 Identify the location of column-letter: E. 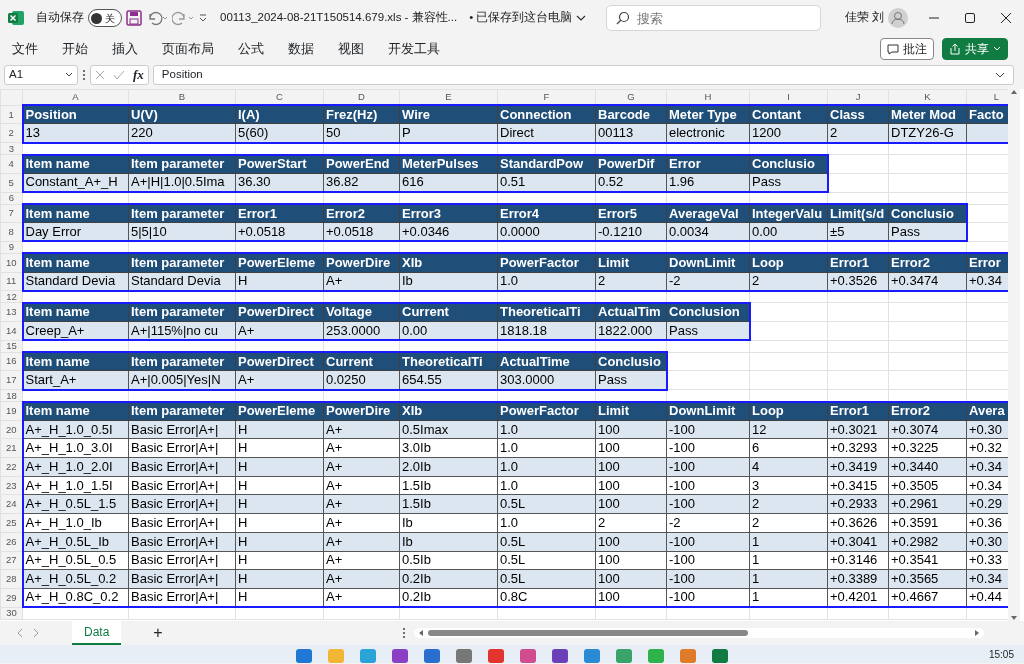
(448, 97).